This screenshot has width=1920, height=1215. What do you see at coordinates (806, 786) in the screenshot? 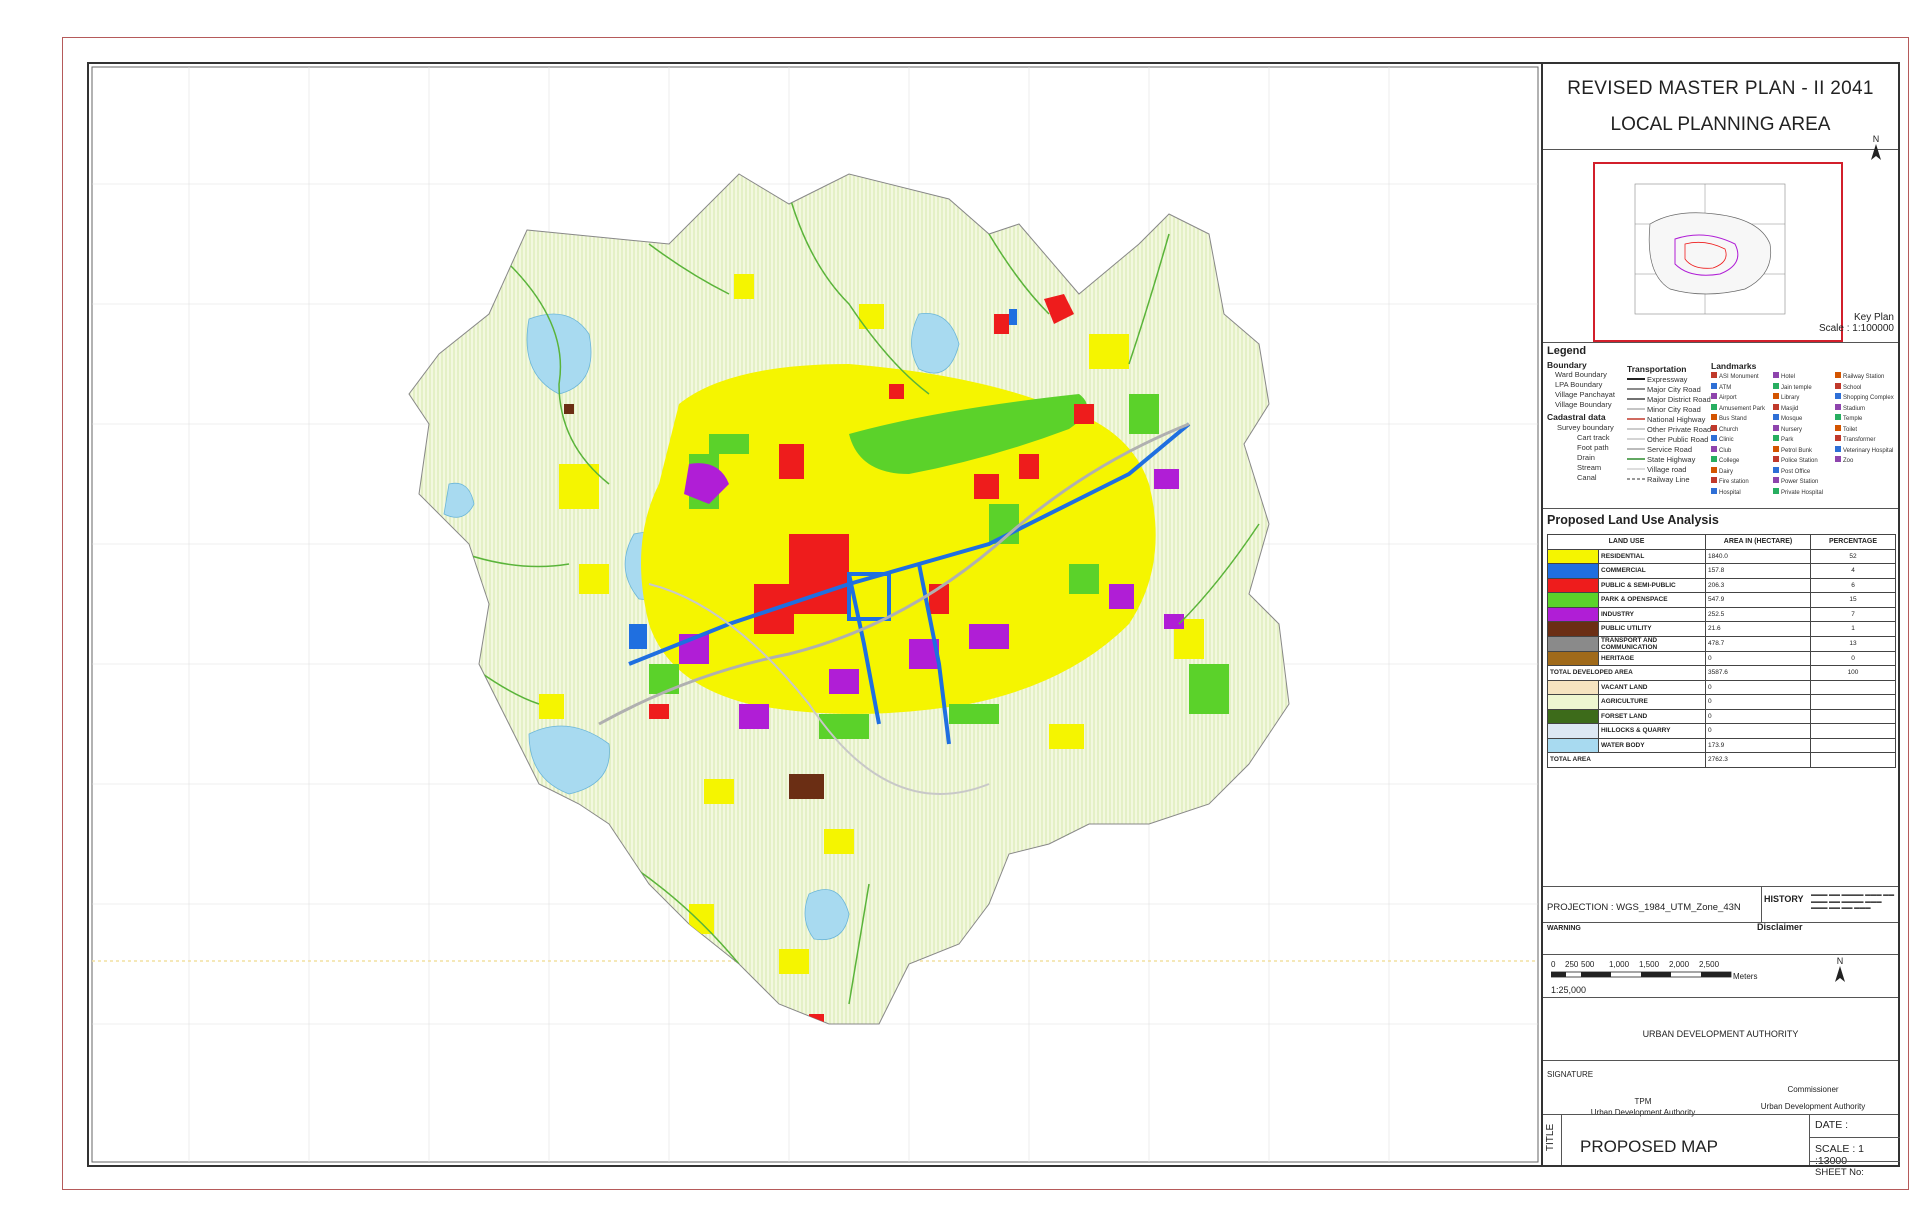
I see `utility-patch` at bounding box center [806, 786].